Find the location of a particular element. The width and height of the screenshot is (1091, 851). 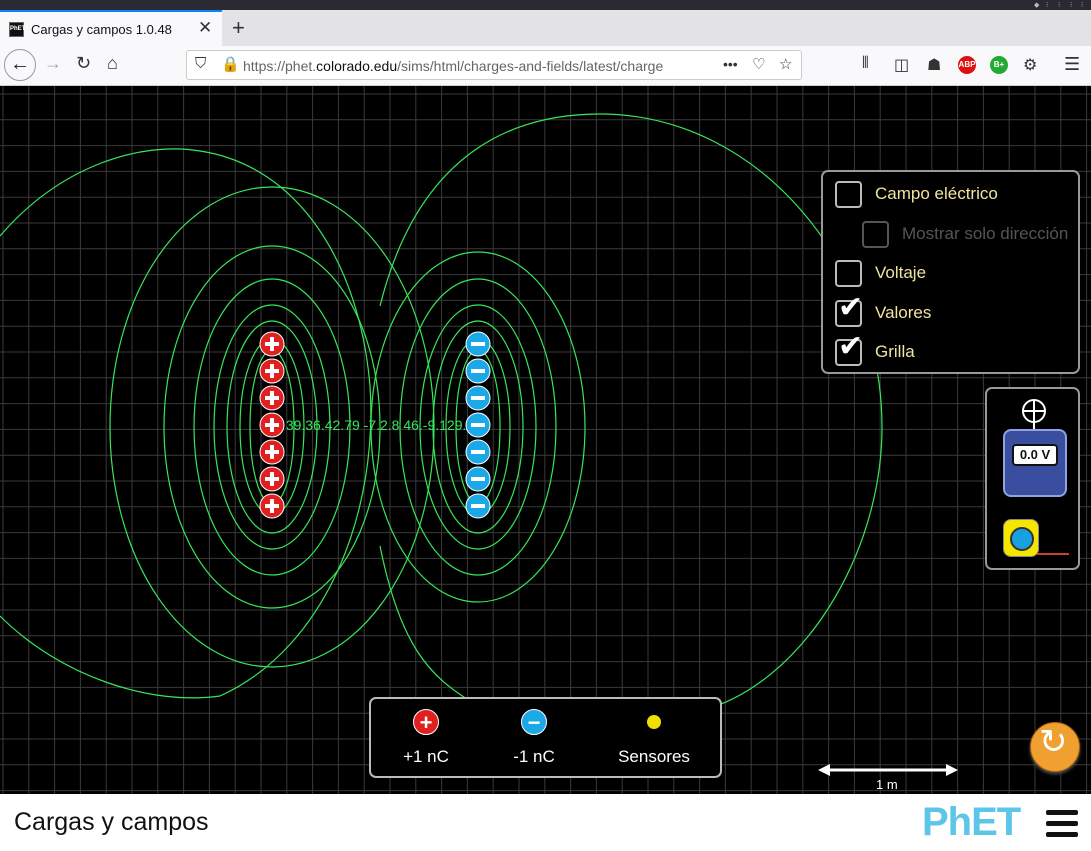

negative-charge-label: -1 nC is located at coordinates (534, 756).